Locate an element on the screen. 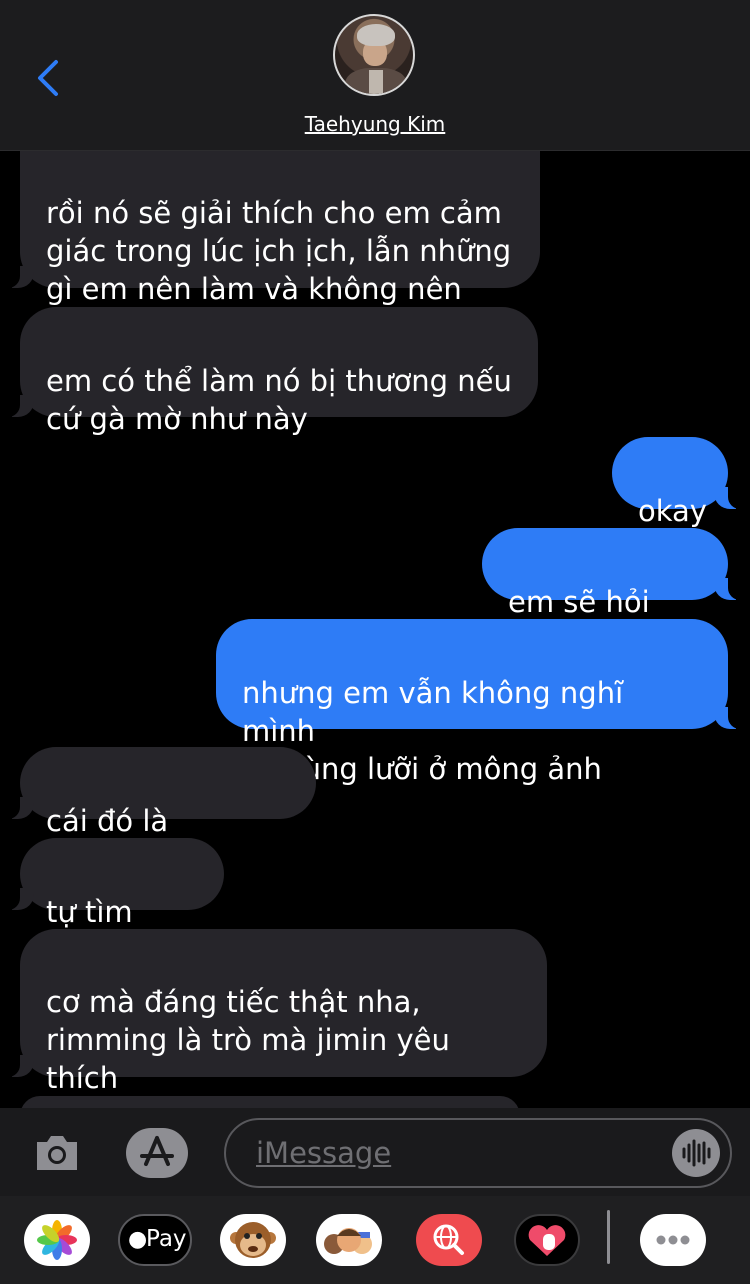 The height and width of the screenshot is (1284, 750). memoji-monkey-app is located at coordinates (253, 1240).